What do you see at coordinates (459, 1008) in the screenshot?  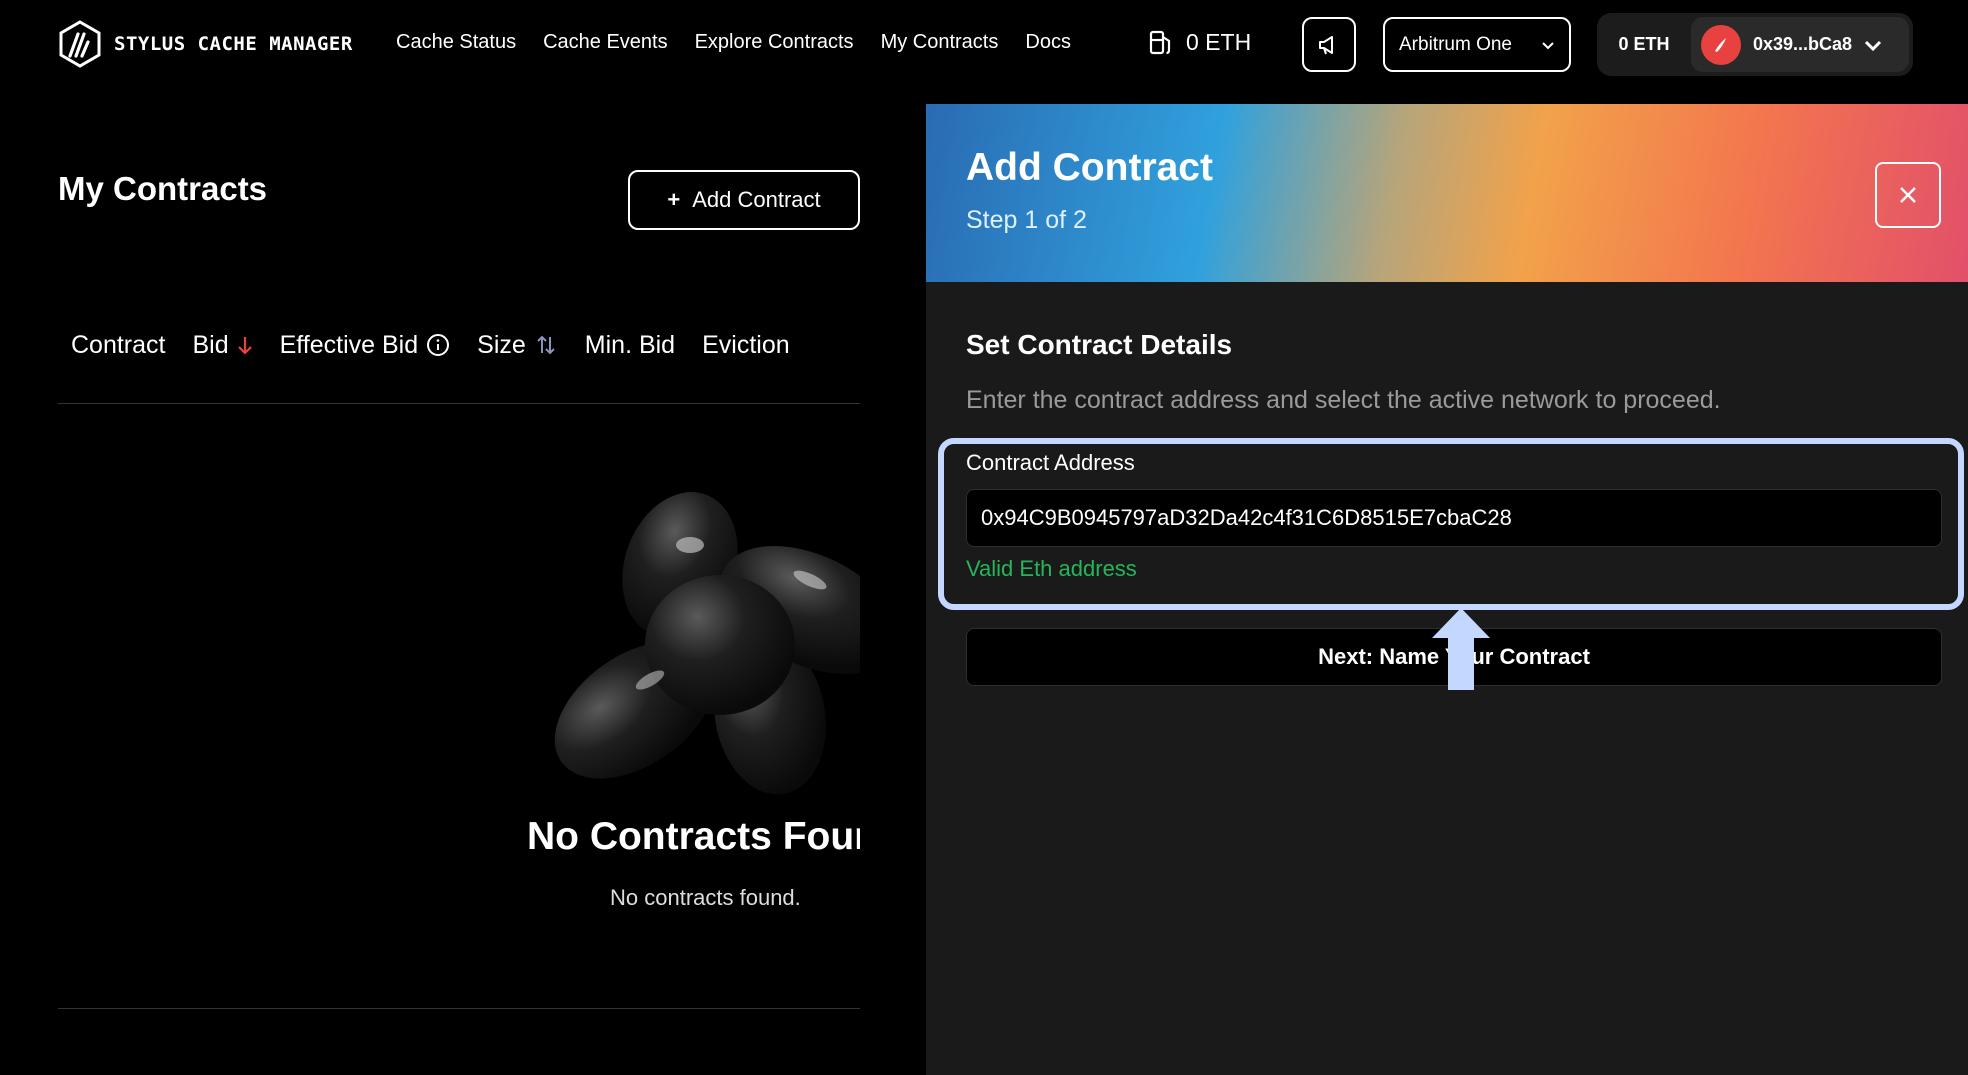 I see `table-footer-divider` at bounding box center [459, 1008].